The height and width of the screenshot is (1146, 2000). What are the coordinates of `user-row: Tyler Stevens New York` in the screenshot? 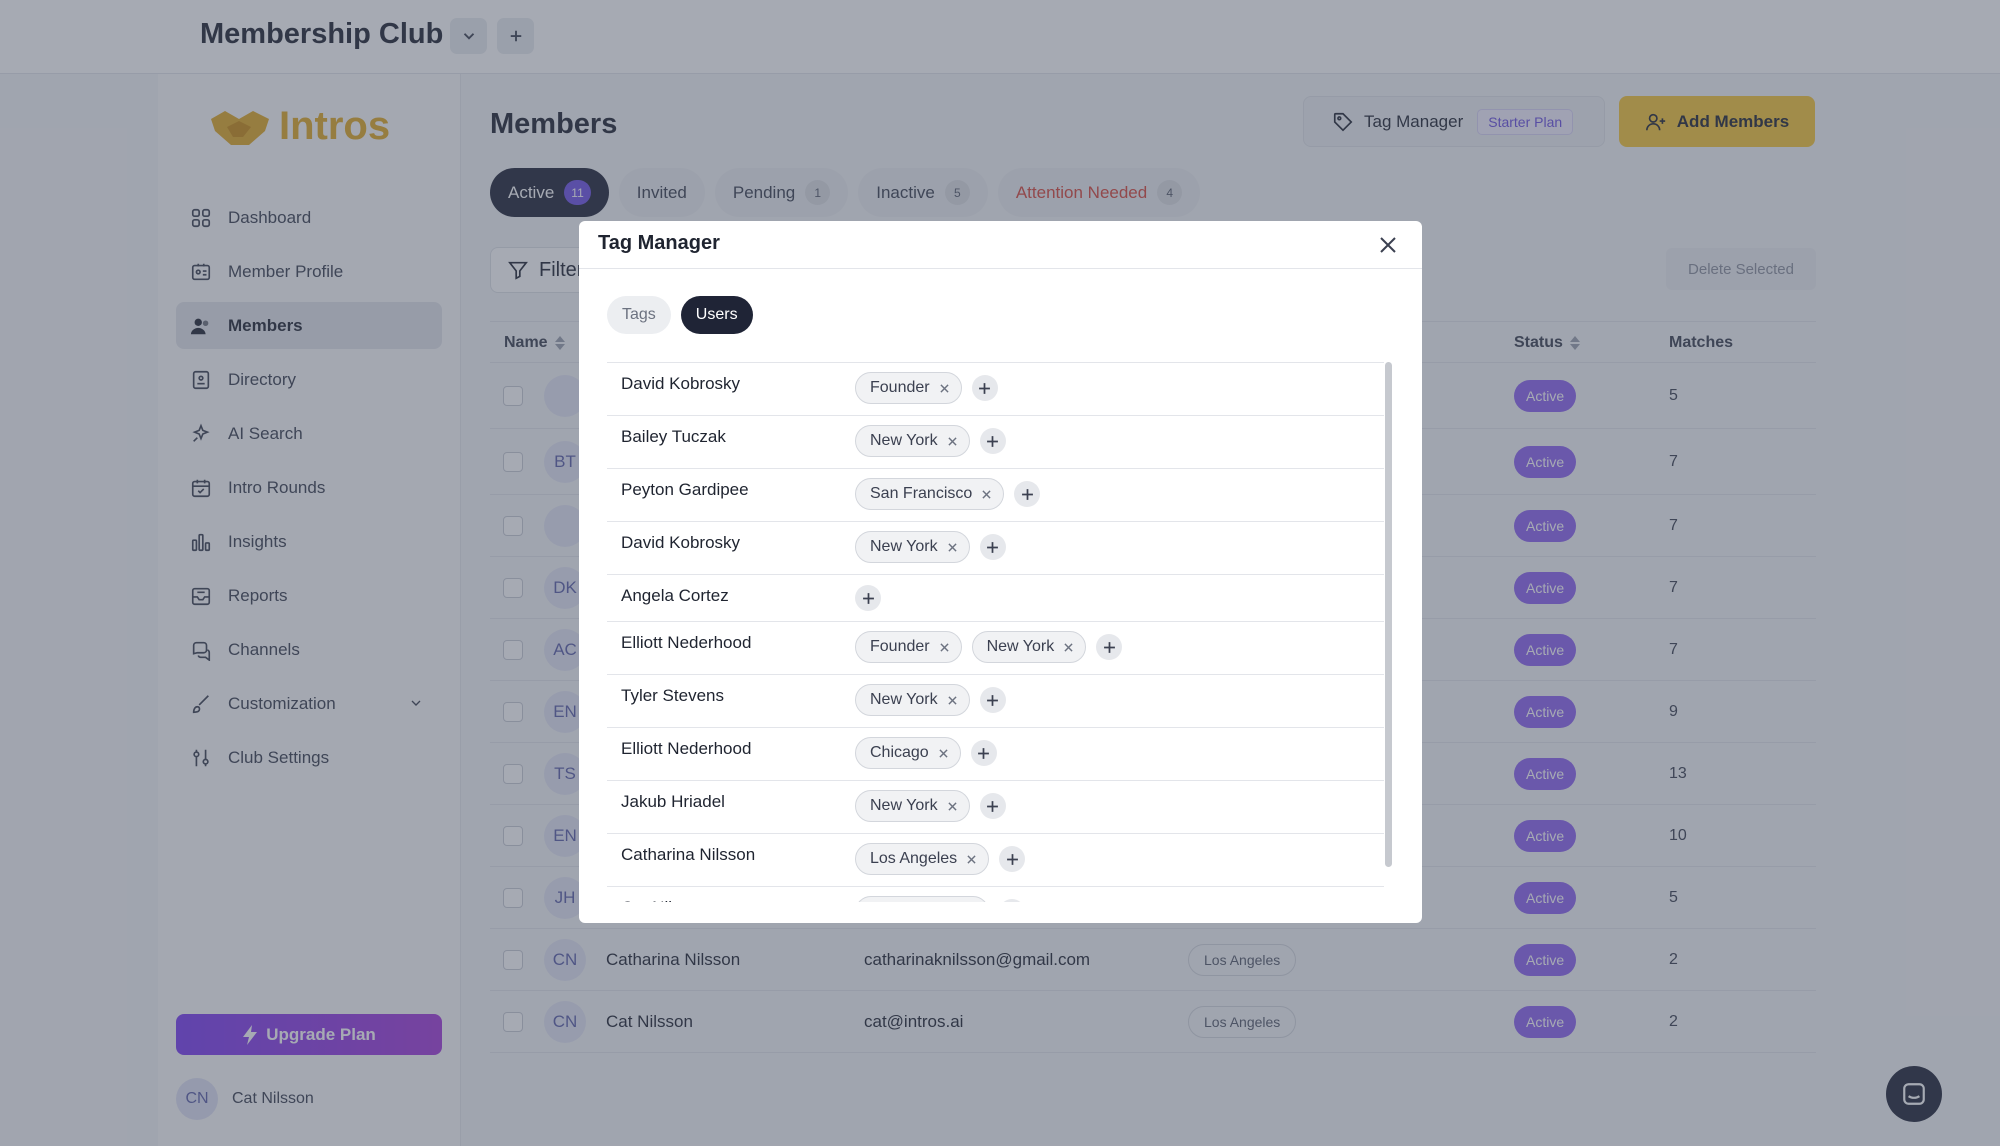 It's located at (995, 700).